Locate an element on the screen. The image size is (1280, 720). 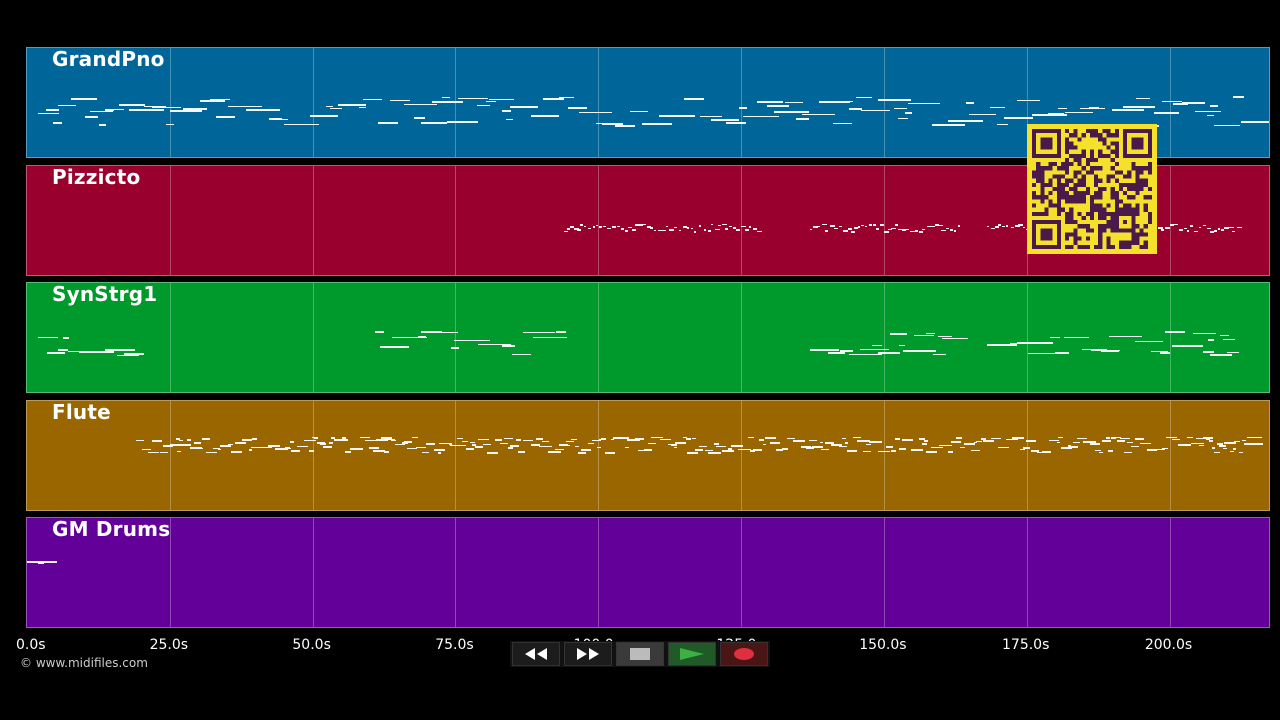
track-name: Flute is located at coordinates (81, 411).